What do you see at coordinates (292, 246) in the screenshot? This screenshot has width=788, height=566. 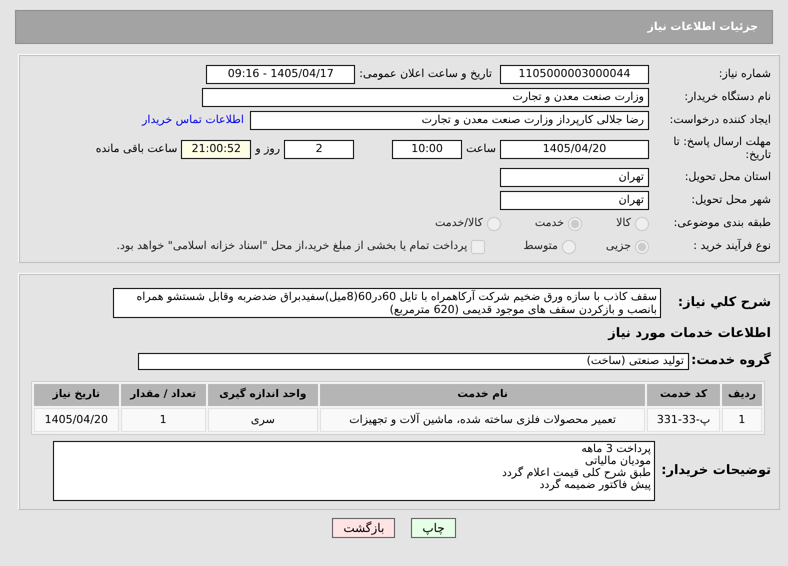 I see `payment-note: پرداخت تمام یا بخشی از مبلغ خرید،از محل "اسناد خزانه اسلامی" خواهد بود.` at bounding box center [292, 246].